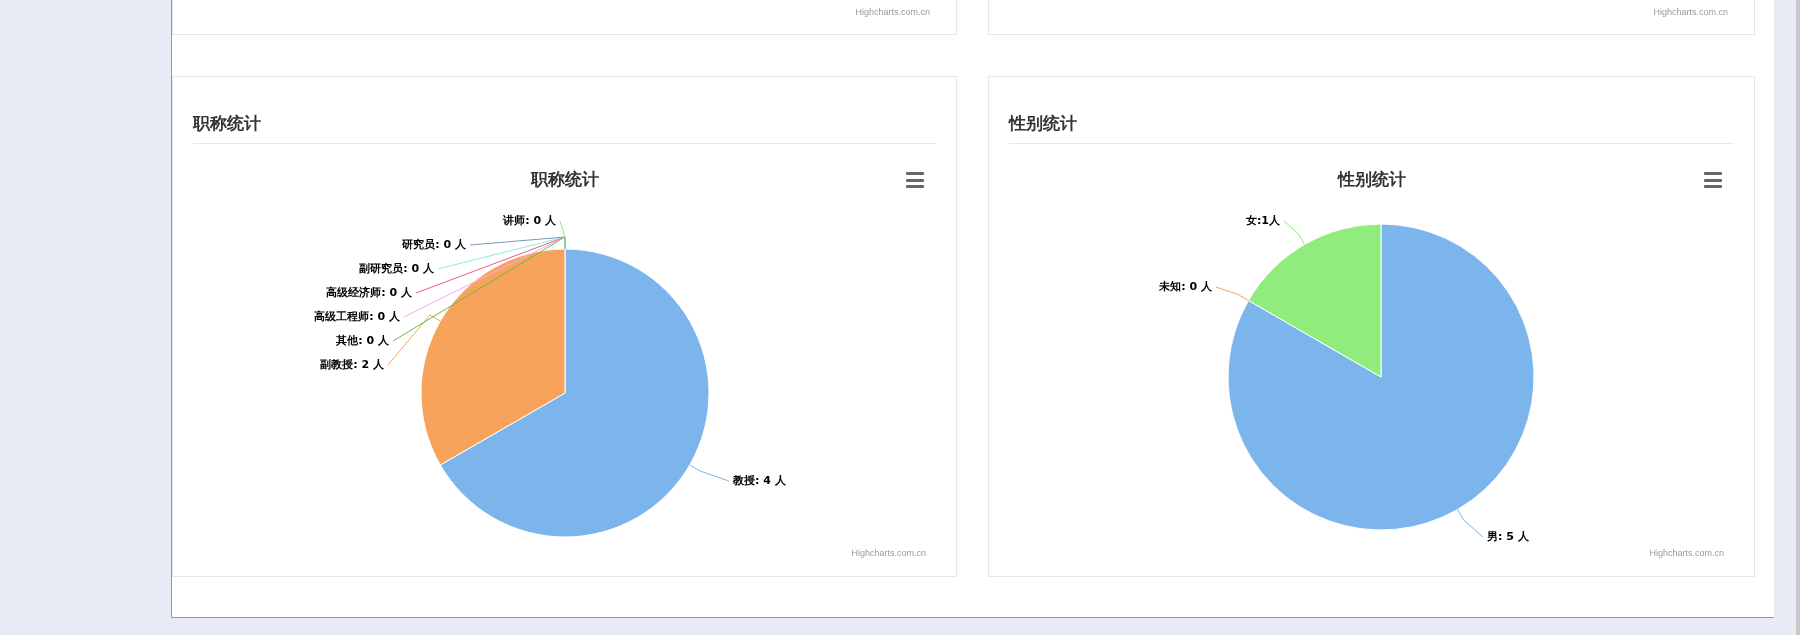 This screenshot has height=635, width=1800. Describe the element at coordinates (759, 480) in the screenshot. I see `data-label: 教授: 4 人` at that location.